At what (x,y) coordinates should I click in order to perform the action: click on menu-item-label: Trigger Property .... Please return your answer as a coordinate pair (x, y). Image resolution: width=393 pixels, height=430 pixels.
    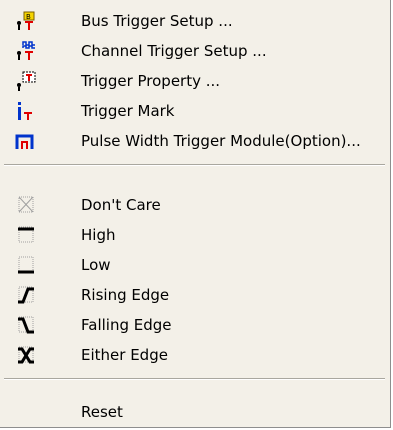
    Looking at the image, I should click on (151, 81).